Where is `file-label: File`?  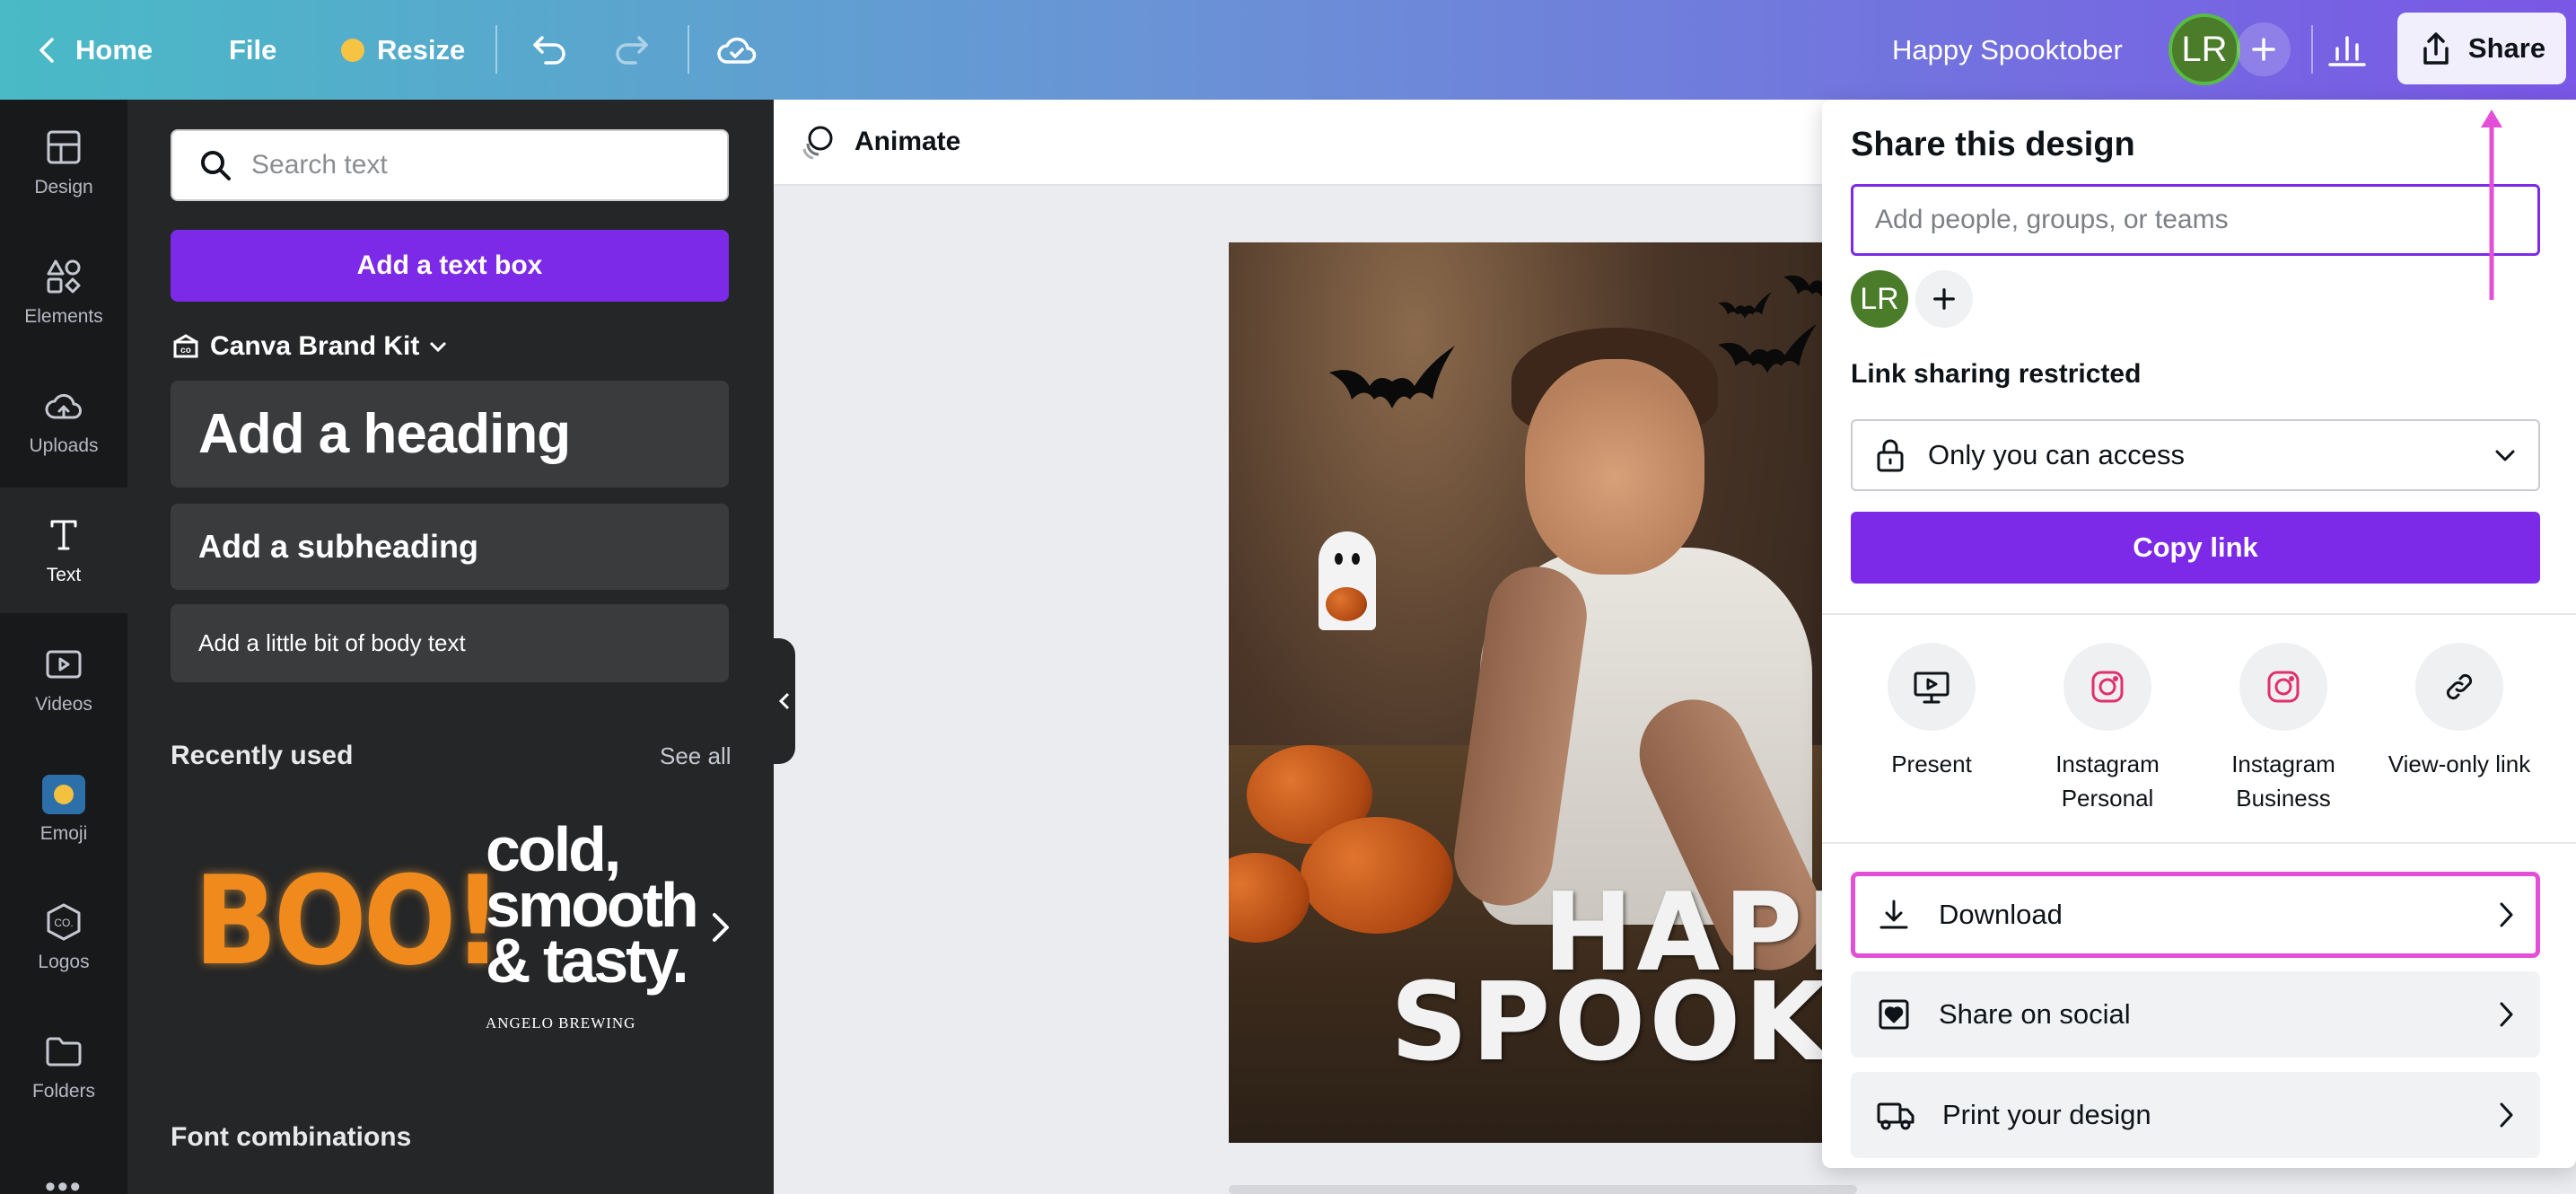
file-label: File is located at coordinates (253, 49).